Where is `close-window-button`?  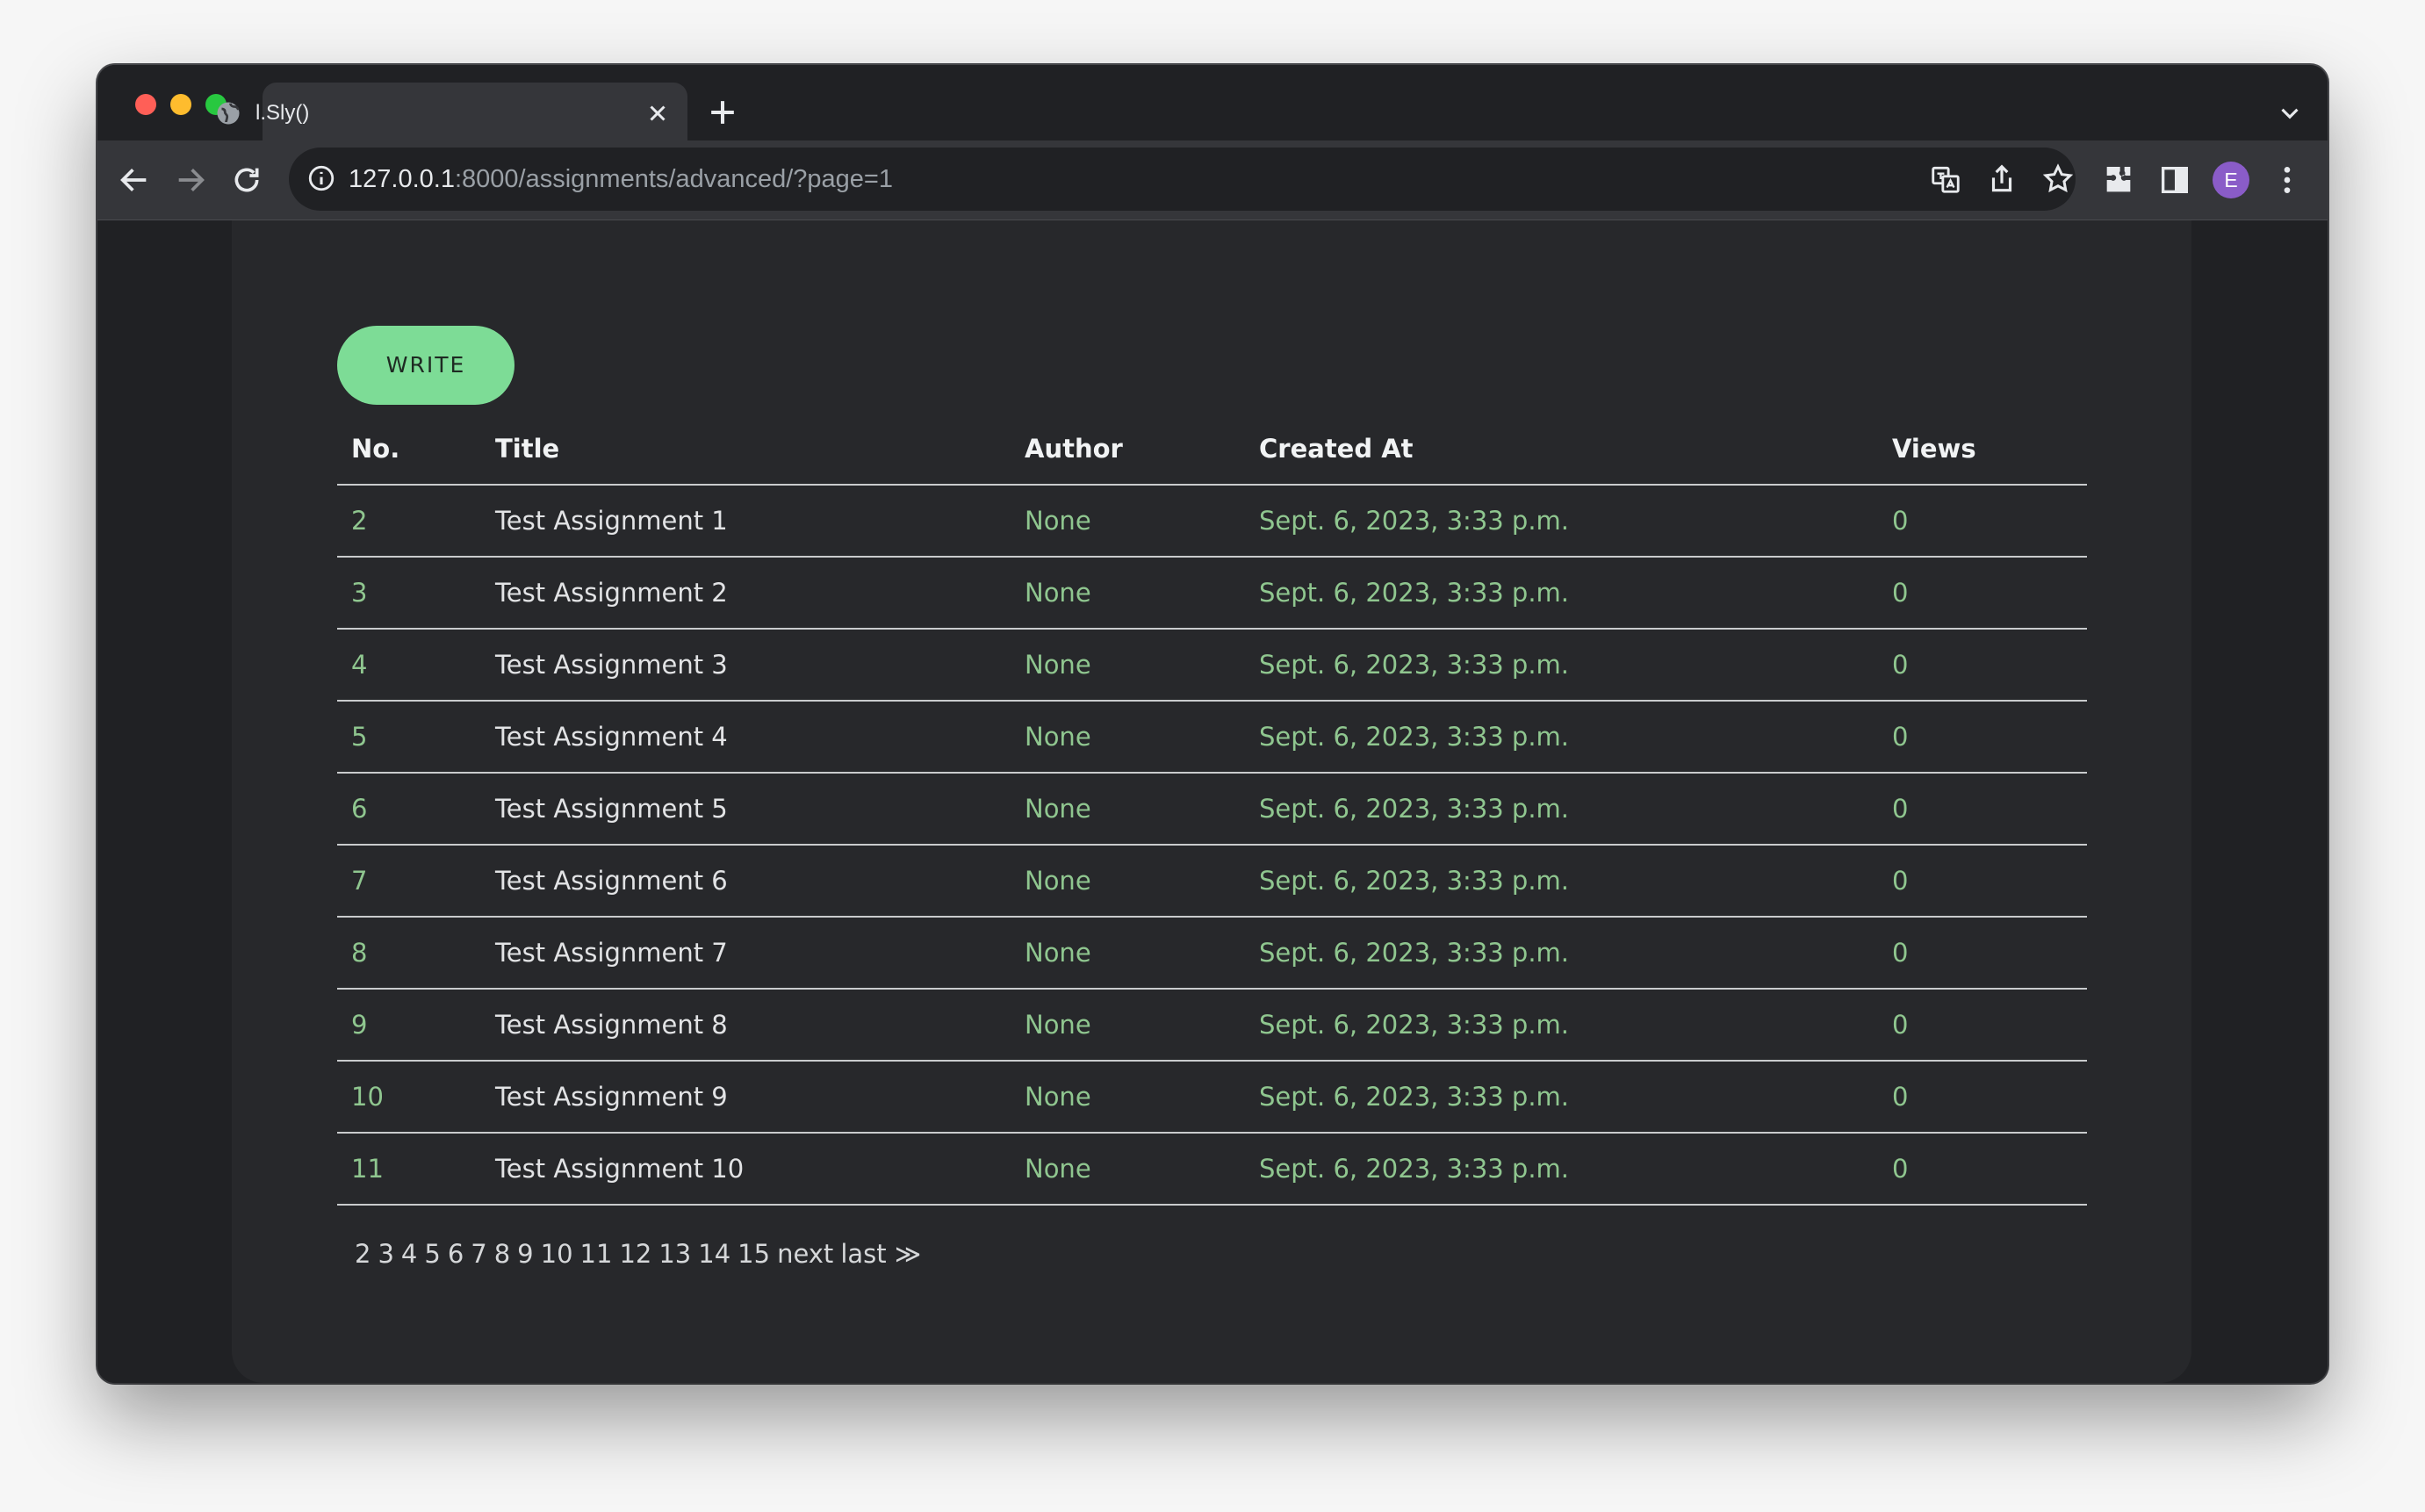 close-window-button is located at coordinates (145, 104).